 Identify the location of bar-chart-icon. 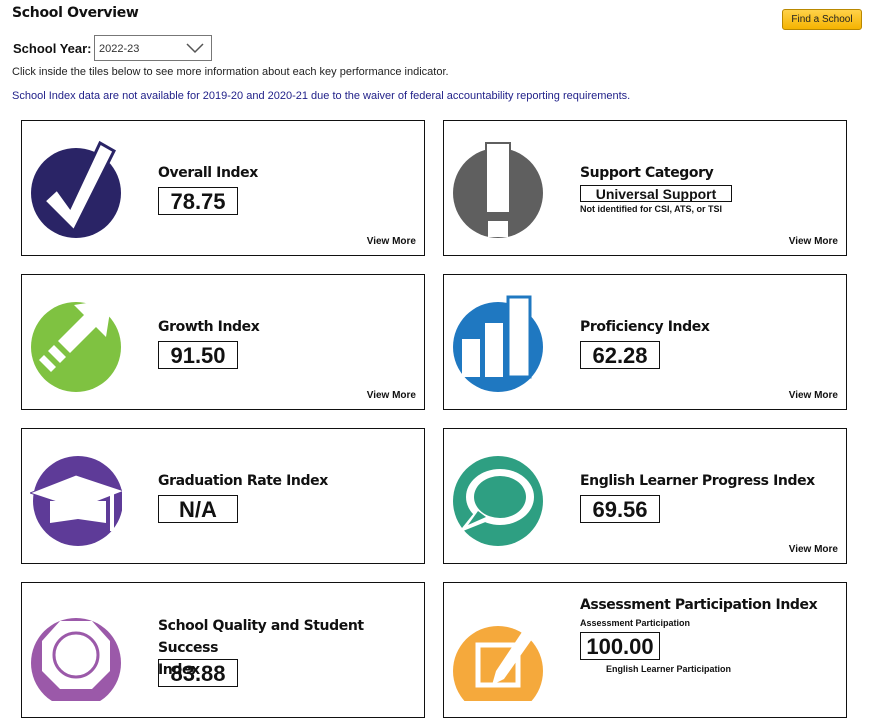
(498, 343).